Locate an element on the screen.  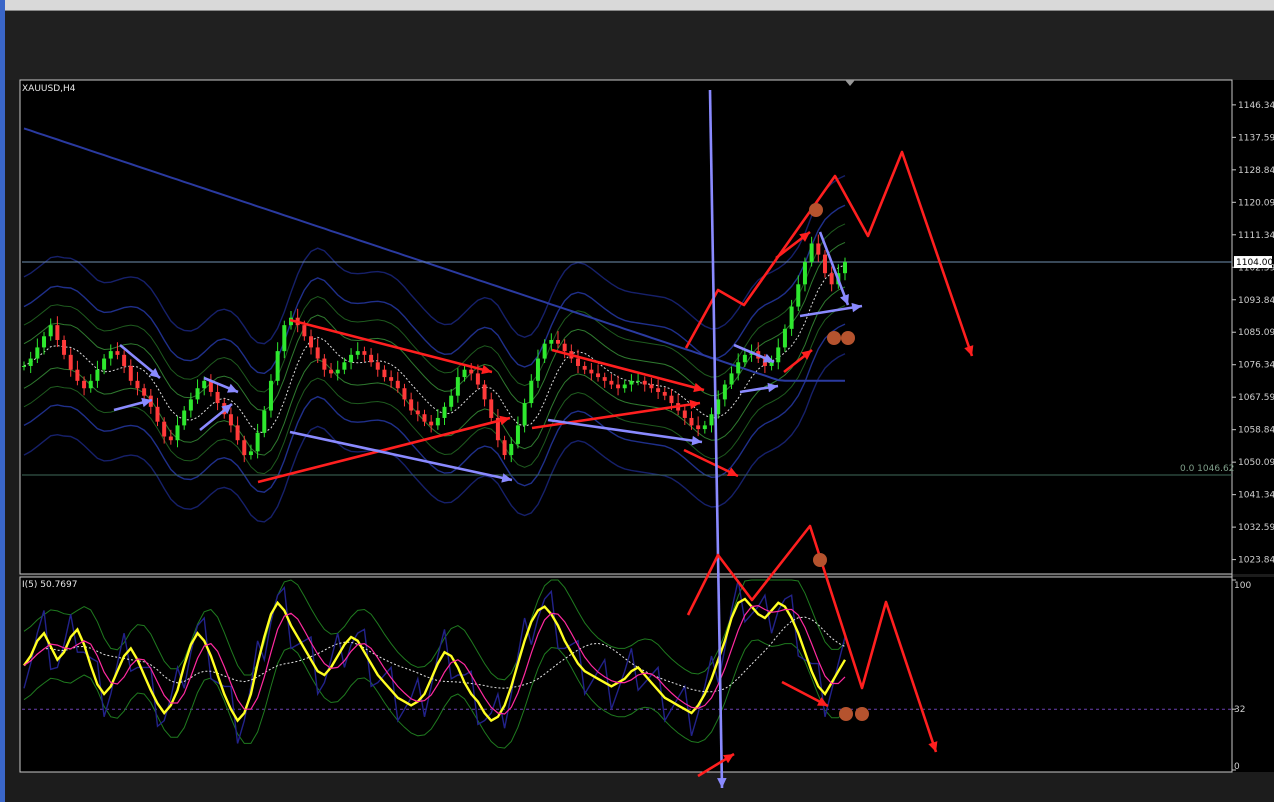
blue-vertical-arrow-head is located at coordinates (722, 783).